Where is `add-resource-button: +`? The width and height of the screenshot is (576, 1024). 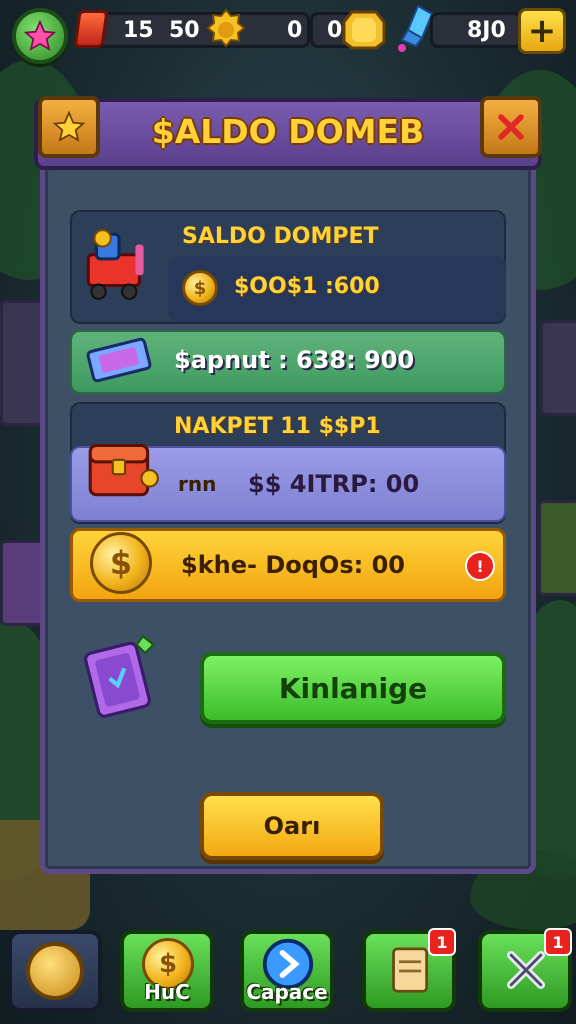 add-resource-button: + is located at coordinates (542, 31).